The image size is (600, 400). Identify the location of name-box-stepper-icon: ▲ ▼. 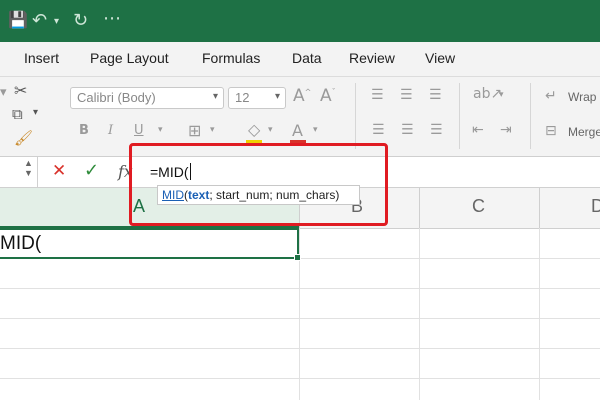
(28, 168).